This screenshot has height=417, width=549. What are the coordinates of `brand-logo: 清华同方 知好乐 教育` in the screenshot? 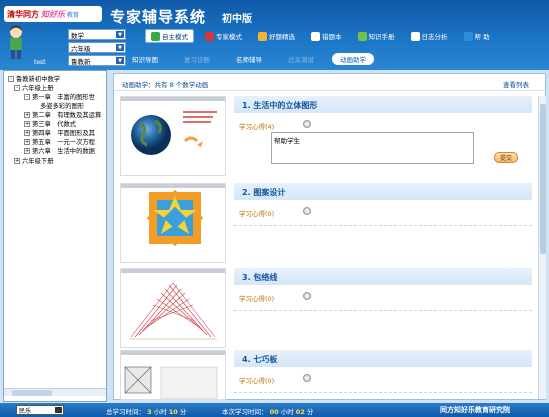 It's located at (53, 14).